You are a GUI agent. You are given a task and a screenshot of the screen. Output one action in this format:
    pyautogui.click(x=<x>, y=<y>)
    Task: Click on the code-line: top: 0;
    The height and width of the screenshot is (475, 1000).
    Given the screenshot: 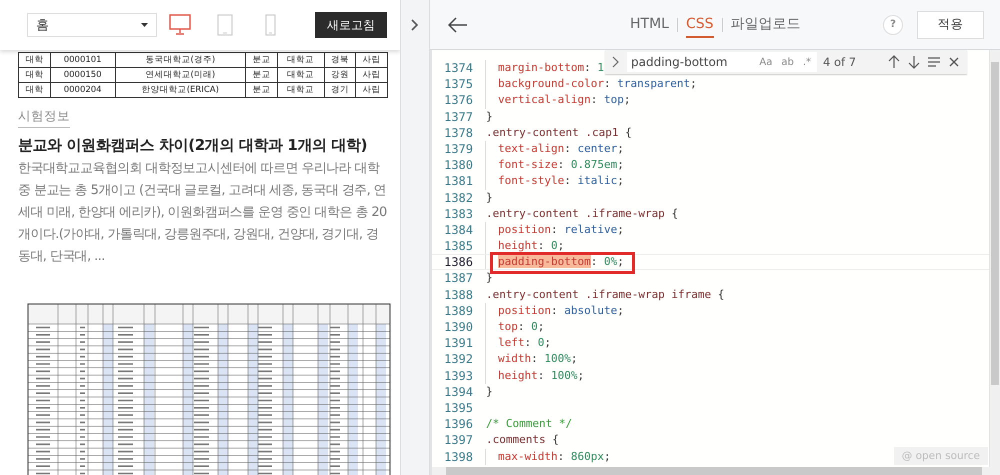 What is the action you would take?
    pyautogui.click(x=521, y=327)
    